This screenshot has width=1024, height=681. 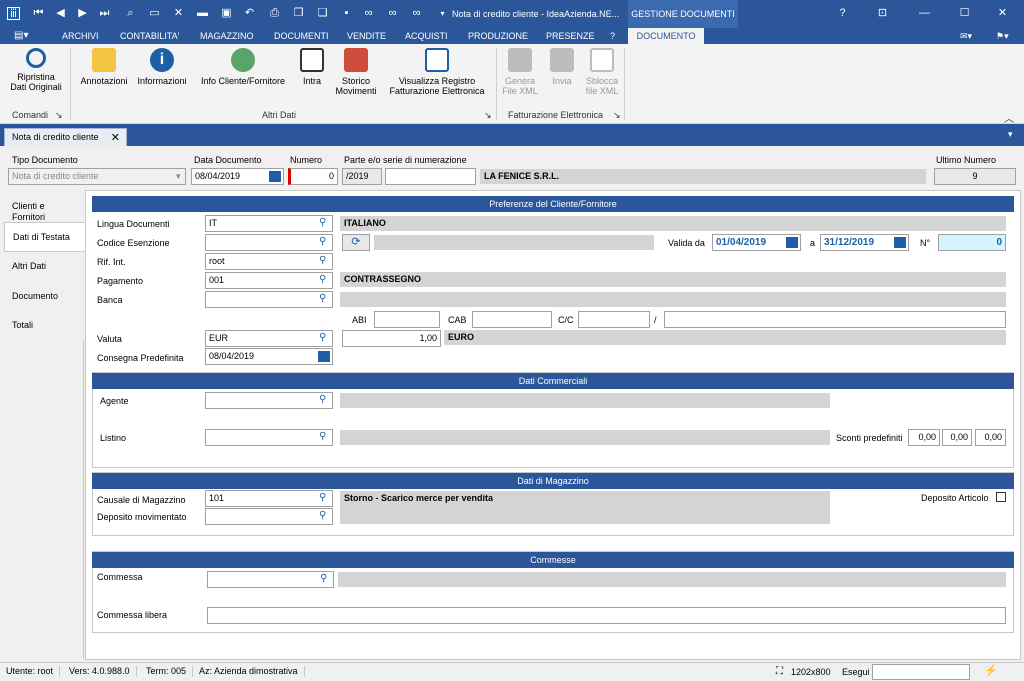 What do you see at coordinates (570, 36) in the screenshot?
I see `menu-presenze: PRESENZE` at bounding box center [570, 36].